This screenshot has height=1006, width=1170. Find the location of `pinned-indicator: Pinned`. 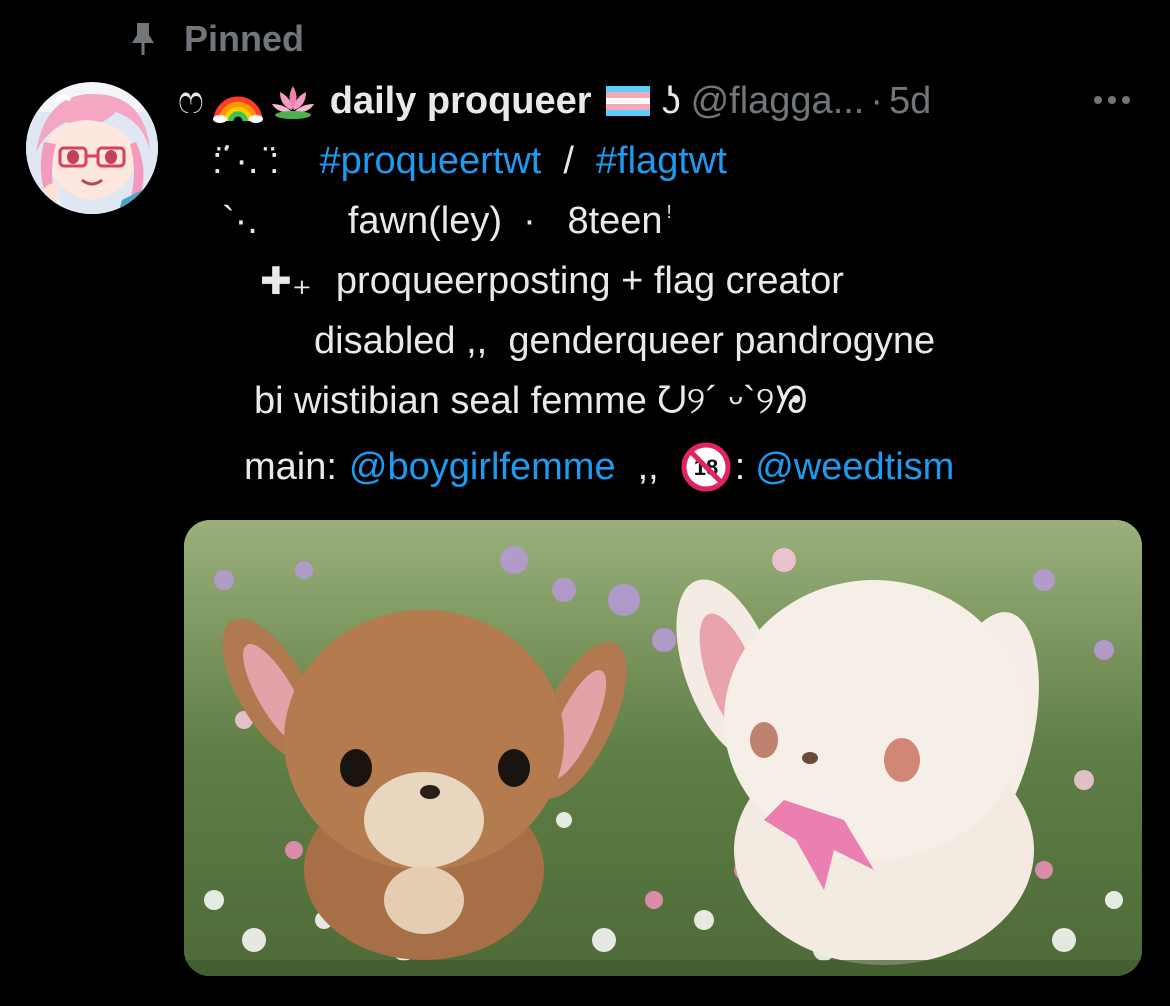

pinned-indicator: Pinned is located at coordinates (216, 39).